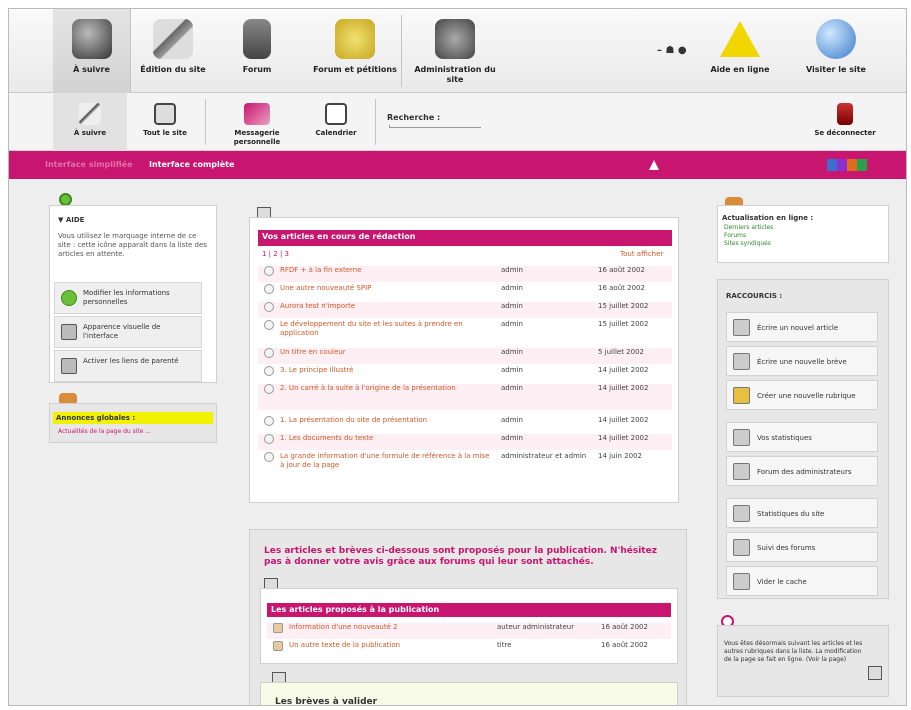 This screenshot has width=911, height=710. Describe the element at coordinates (435, 126) in the screenshot. I see `search-input` at that location.